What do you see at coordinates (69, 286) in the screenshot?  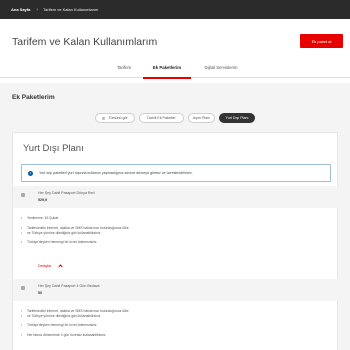 I see `package-name: Her Şey Dahil Pasaport 4 Gün Bedava` at bounding box center [69, 286].